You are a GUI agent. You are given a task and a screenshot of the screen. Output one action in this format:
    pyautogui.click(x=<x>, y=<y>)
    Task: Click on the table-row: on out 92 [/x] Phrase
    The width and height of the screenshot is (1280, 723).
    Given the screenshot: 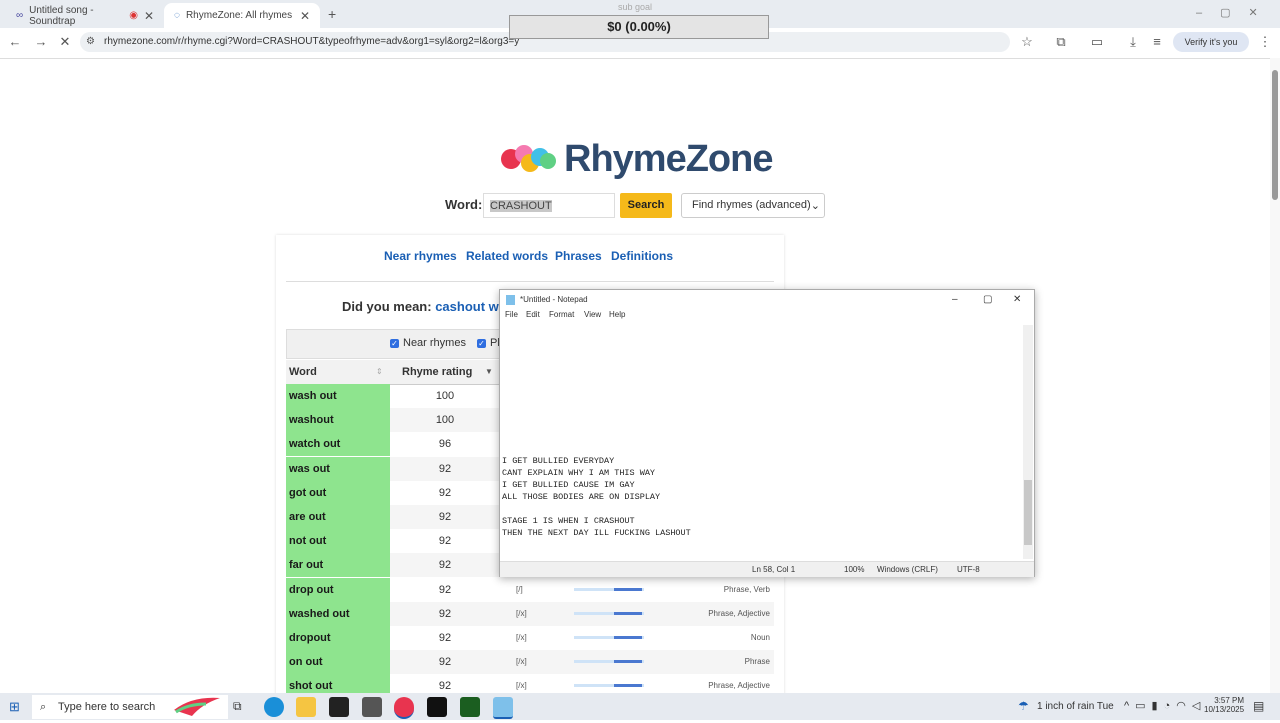 What is the action you would take?
    pyautogui.click(x=530, y=662)
    